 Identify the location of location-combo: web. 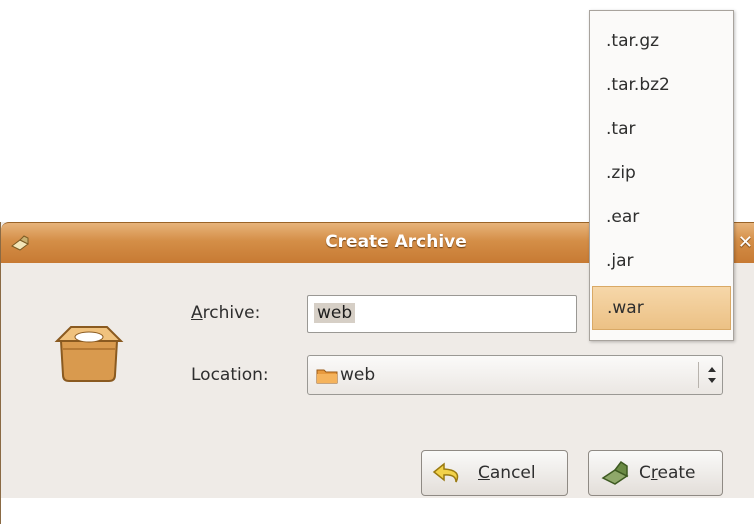
(515, 375).